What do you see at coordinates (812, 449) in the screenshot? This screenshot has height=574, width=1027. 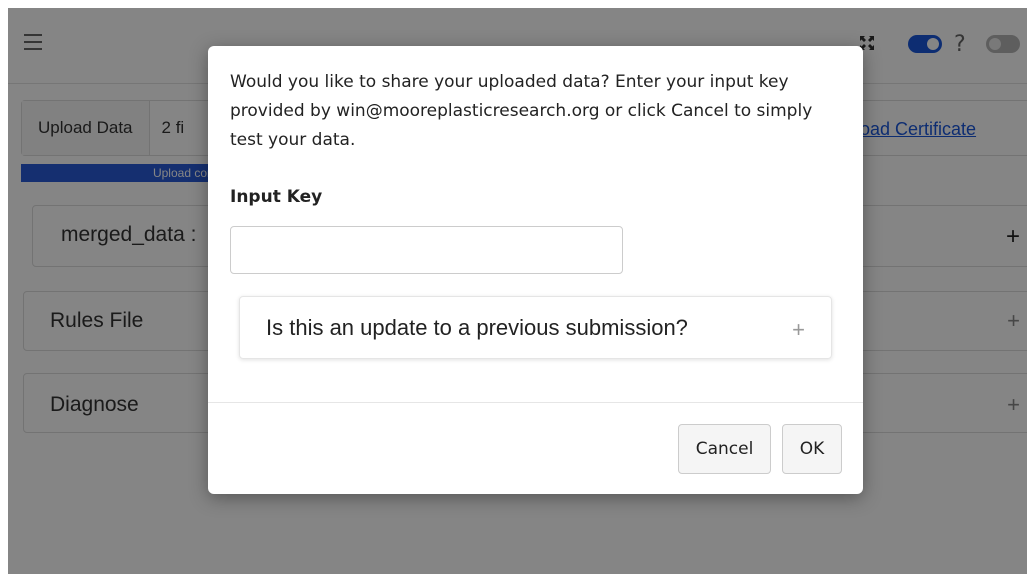 I see `ok-button: OK` at bounding box center [812, 449].